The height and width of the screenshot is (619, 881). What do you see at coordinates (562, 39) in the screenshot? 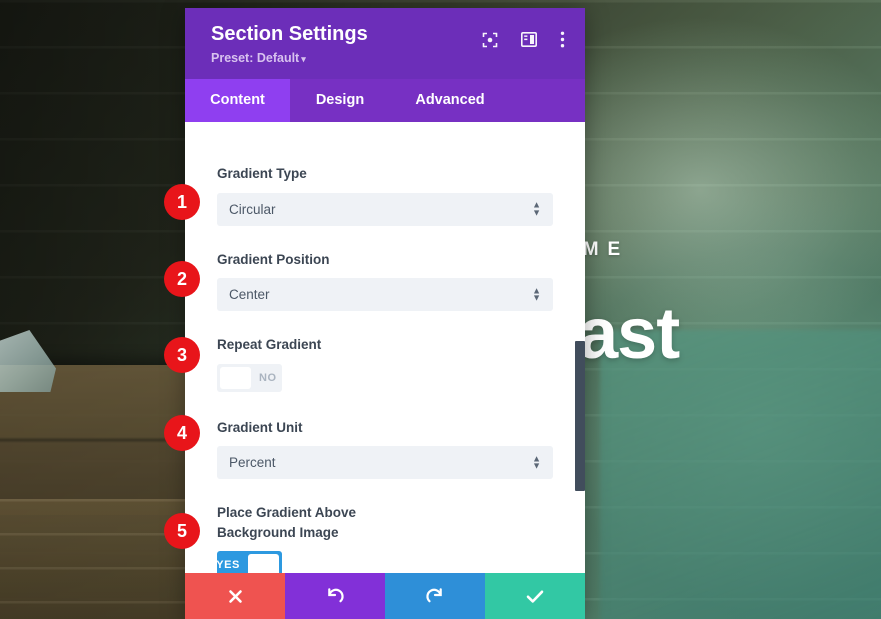
I see `more-options-icon` at bounding box center [562, 39].